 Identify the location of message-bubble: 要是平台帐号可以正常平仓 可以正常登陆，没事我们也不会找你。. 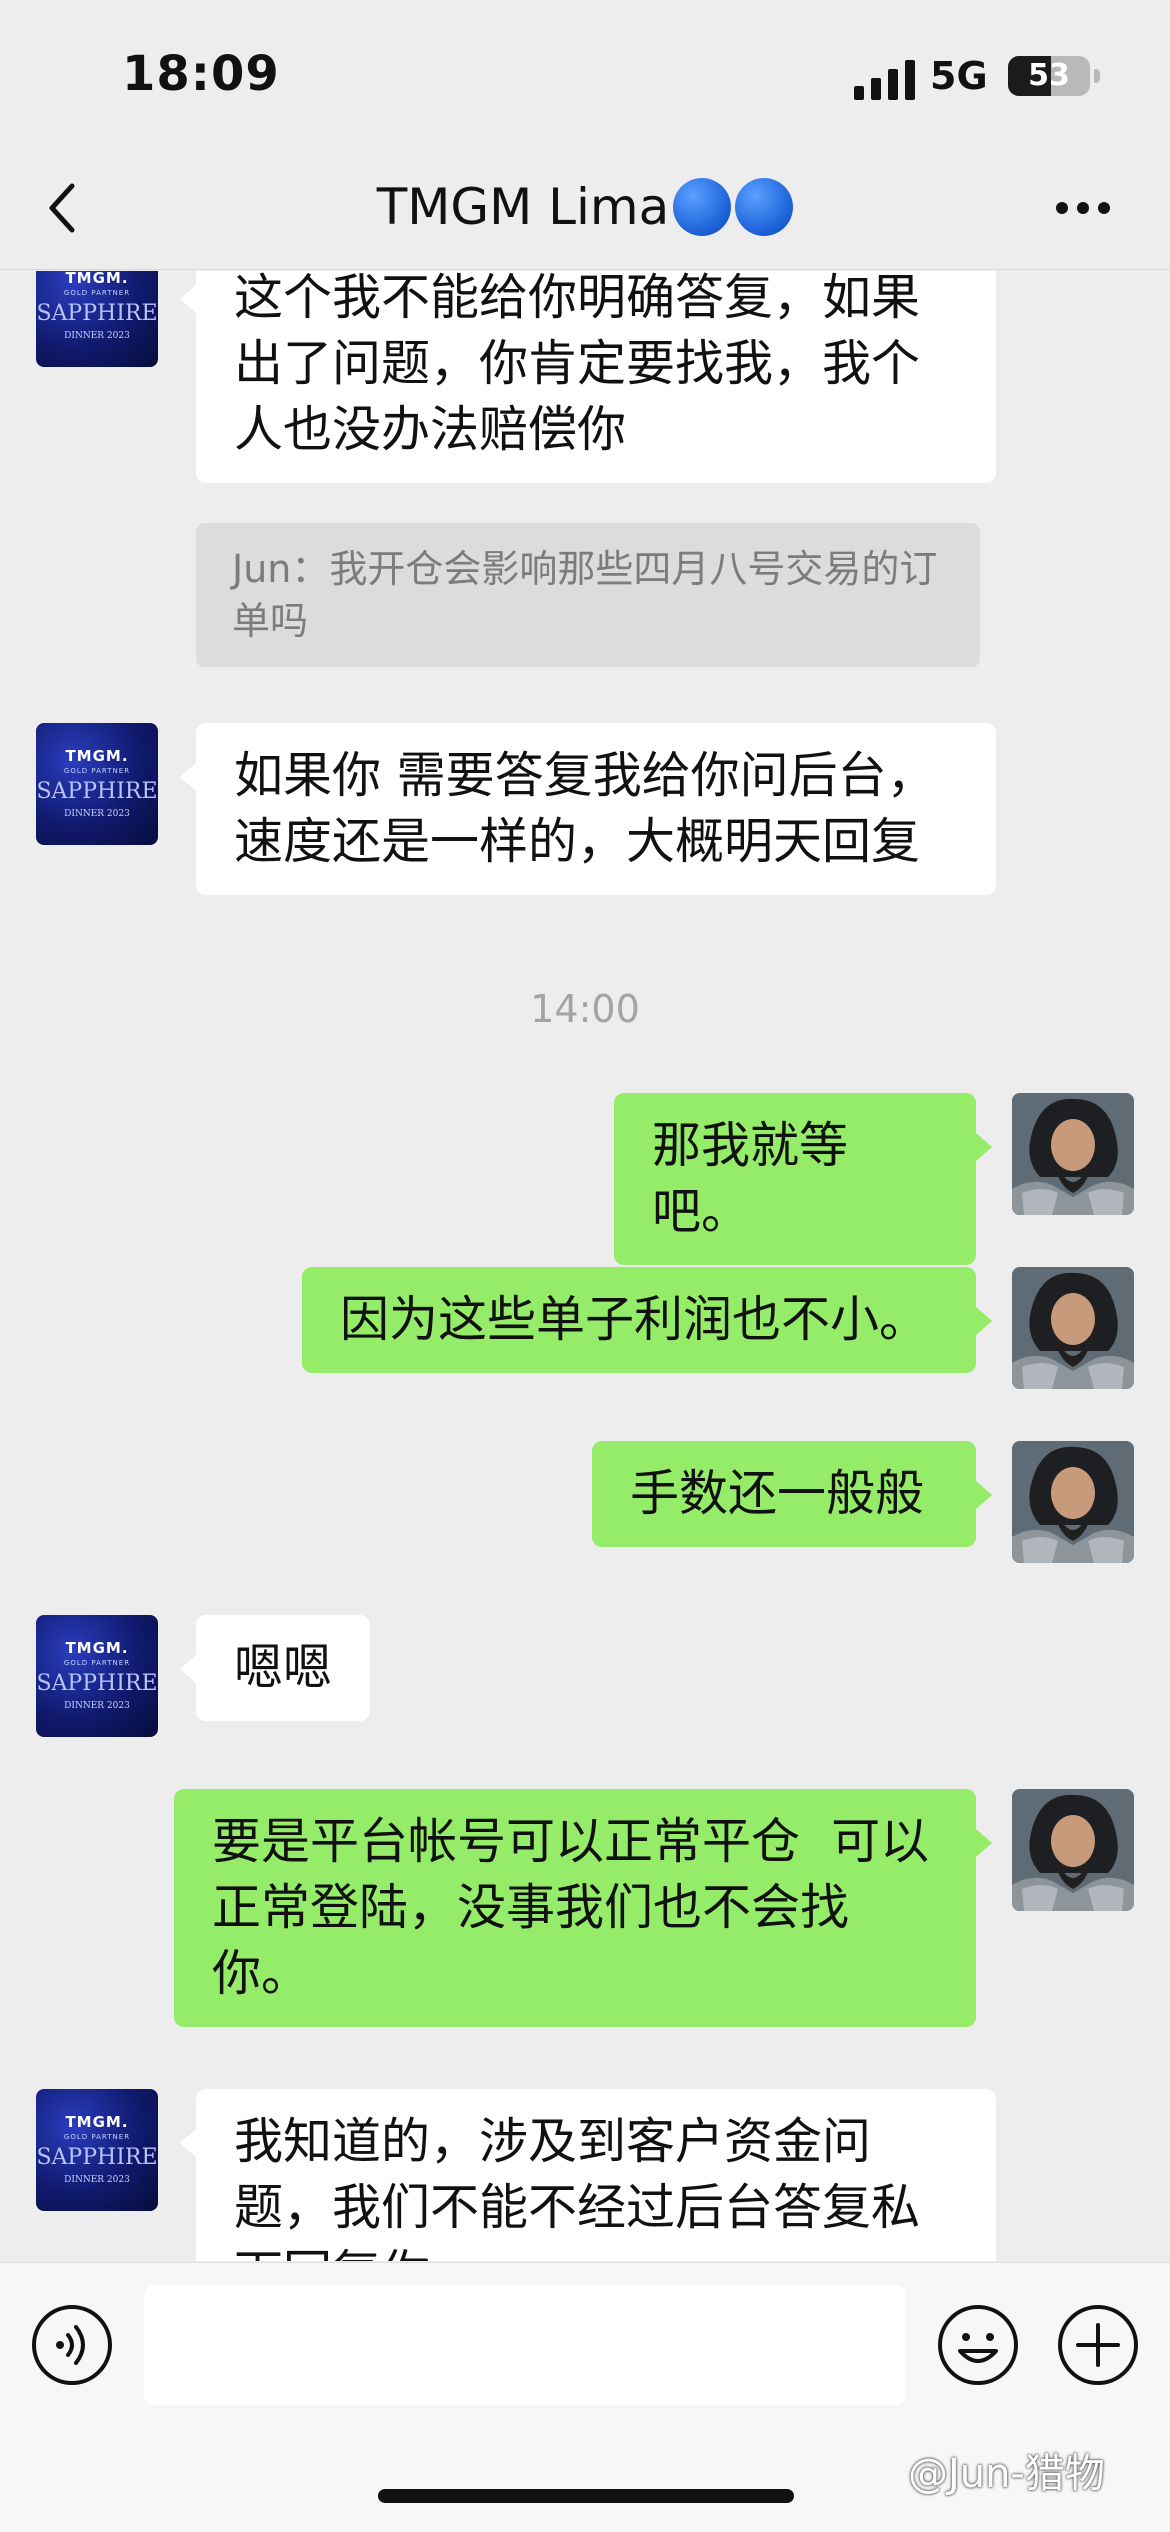
(583, 1908).